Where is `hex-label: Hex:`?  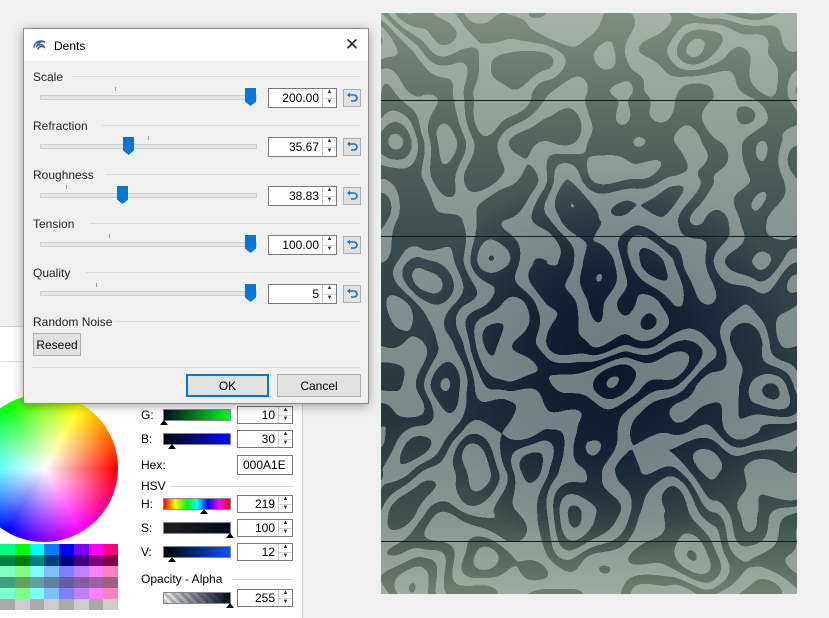 hex-label: Hex: is located at coordinates (153, 465).